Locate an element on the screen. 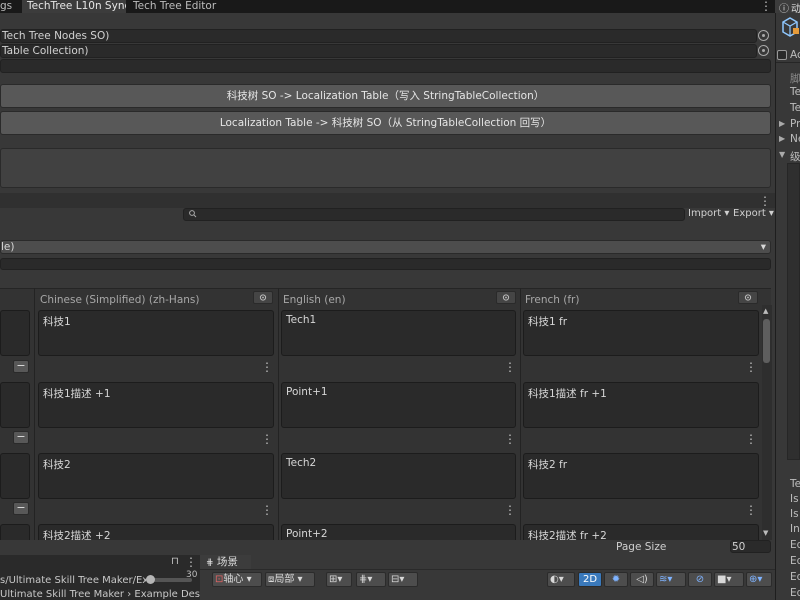 The height and width of the screenshot is (600, 800). tab-scene: ⋕ 场景 is located at coordinates (225, 562).